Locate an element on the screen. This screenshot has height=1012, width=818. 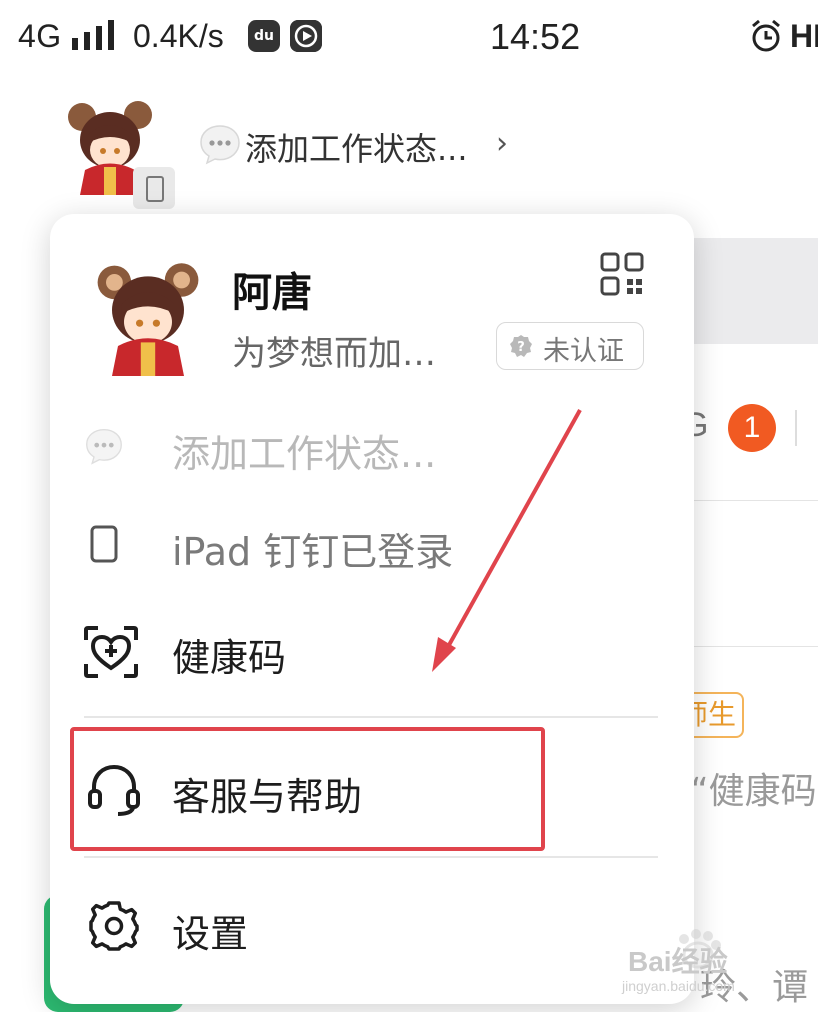
app-notification-icon: du is located at coordinates (264, 36).